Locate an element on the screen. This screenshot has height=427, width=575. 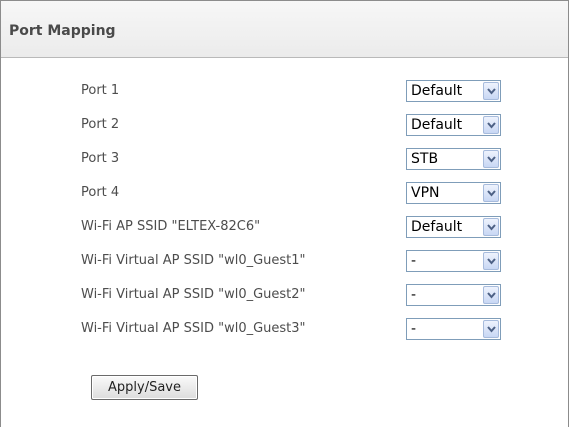
port-4-select-value: VPN is located at coordinates (425, 193).